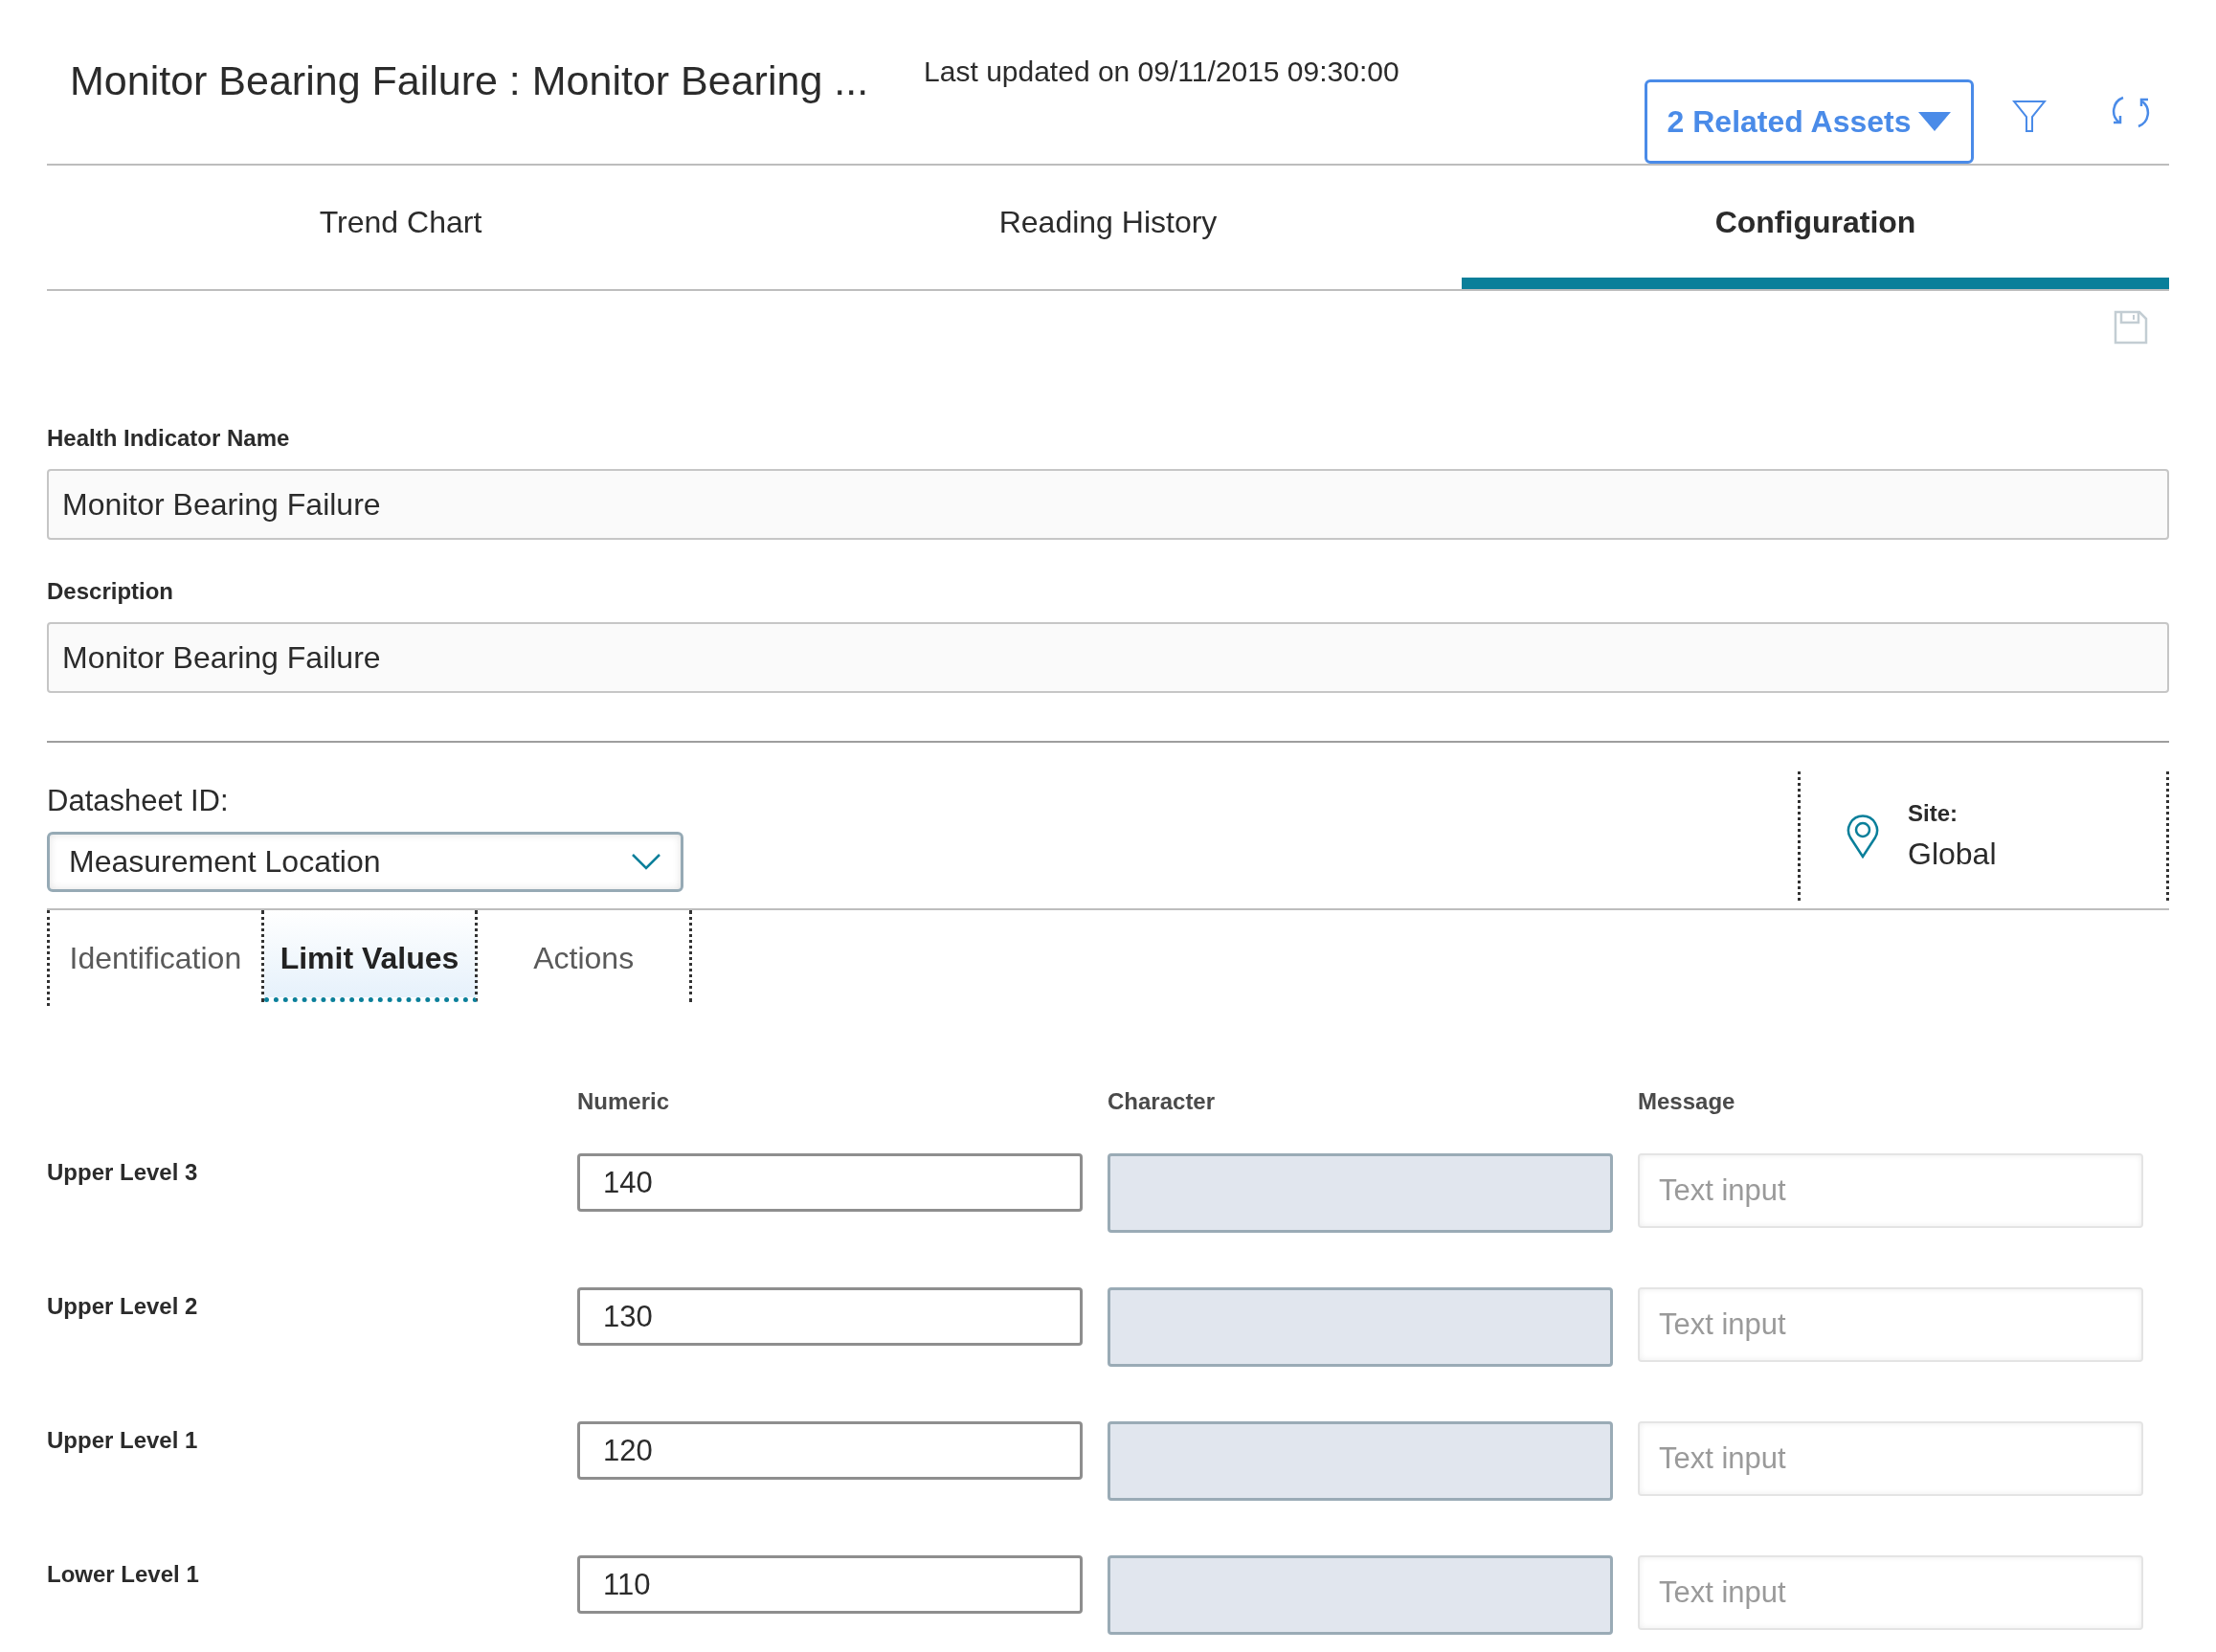 The width and height of the screenshot is (2216, 1652). I want to click on row-label: Upper Level 1, so click(123, 1440).